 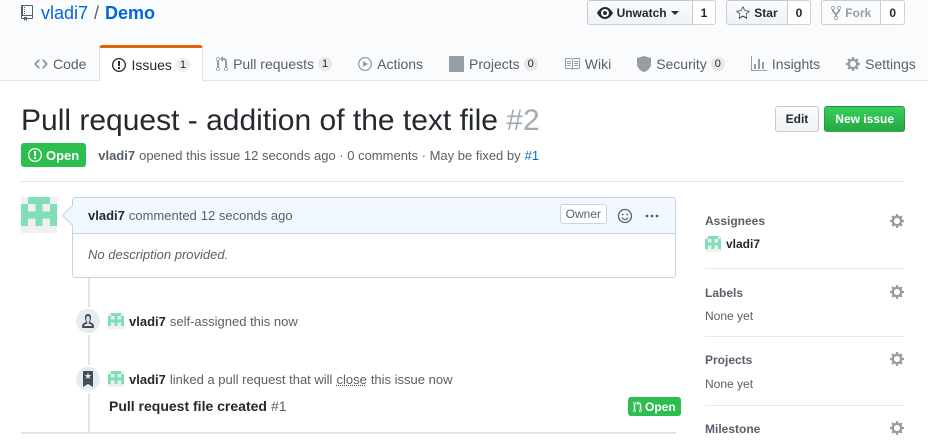 What do you see at coordinates (681, 63) in the screenshot?
I see `tab-security: Security 0` at bounding box center [681, 63].